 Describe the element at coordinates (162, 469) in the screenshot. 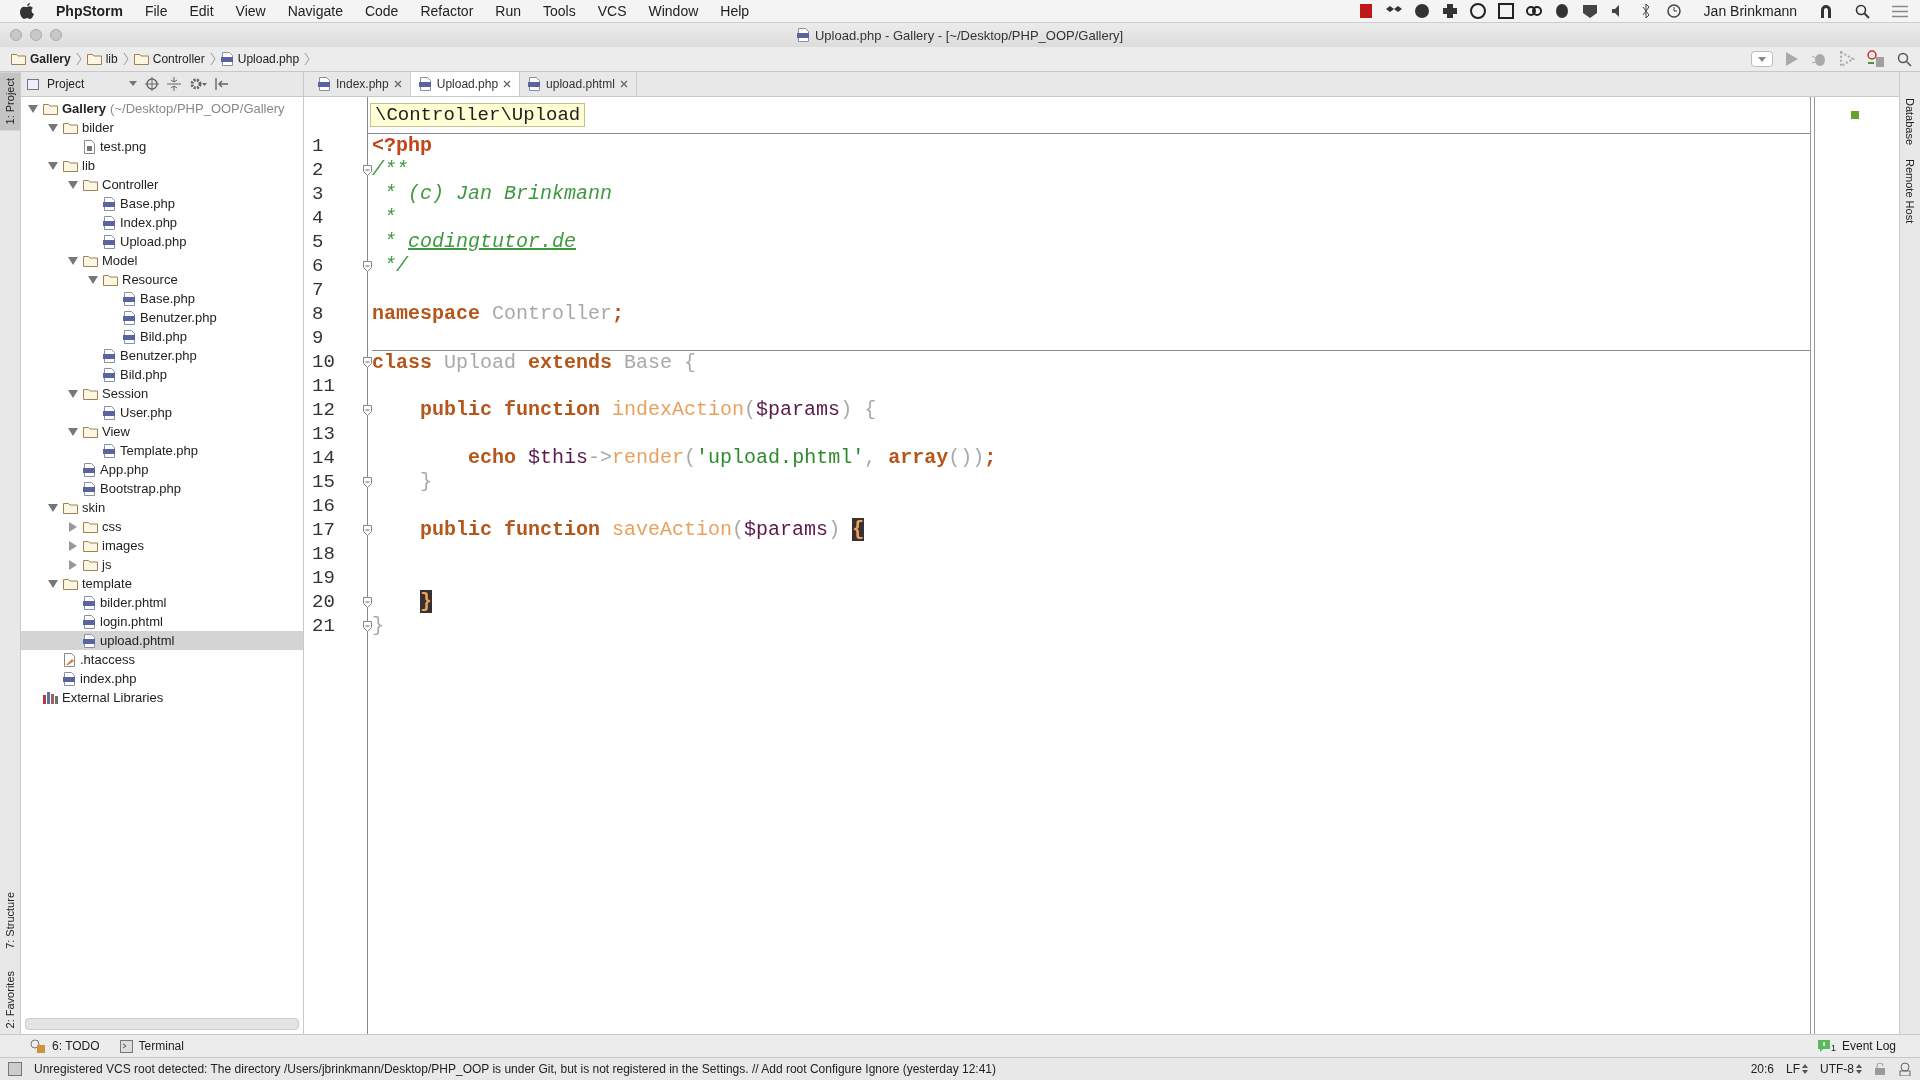

I see `tree-item: App.php` at that location.